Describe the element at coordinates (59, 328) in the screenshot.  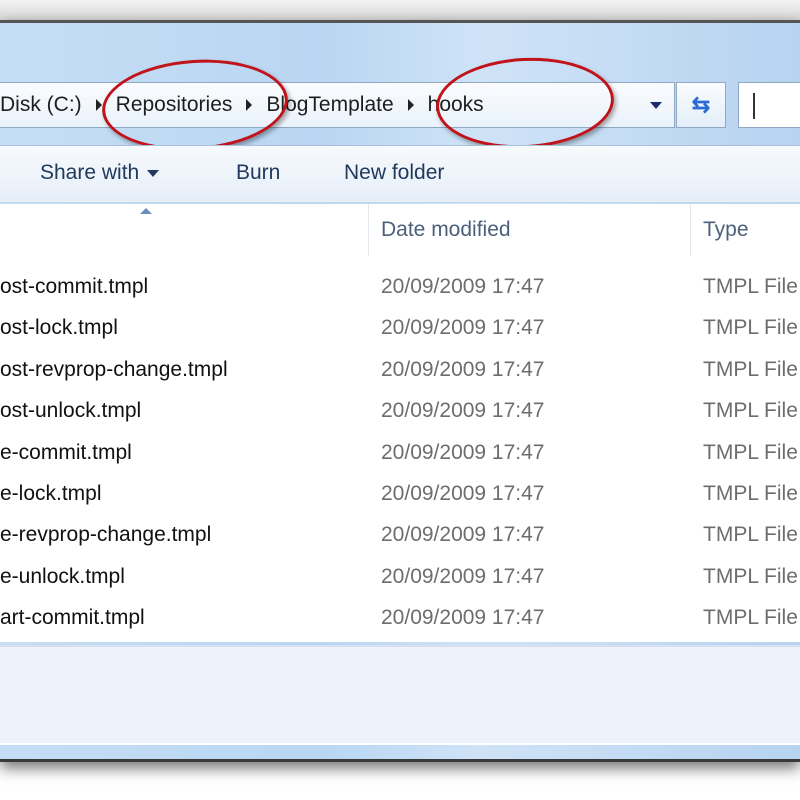
I see `file-name: ost-lock.tmpl` at that location.